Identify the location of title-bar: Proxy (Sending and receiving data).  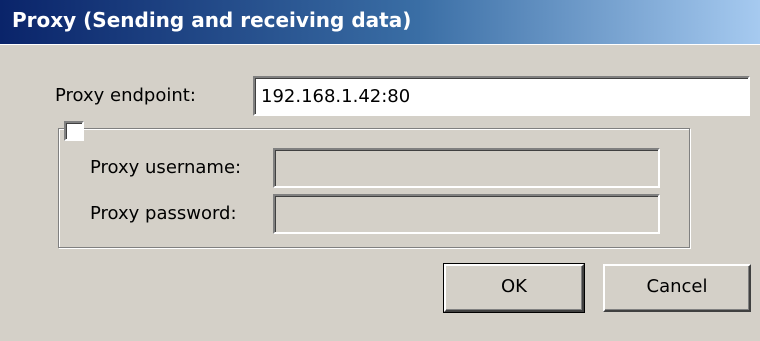
(380, 22).